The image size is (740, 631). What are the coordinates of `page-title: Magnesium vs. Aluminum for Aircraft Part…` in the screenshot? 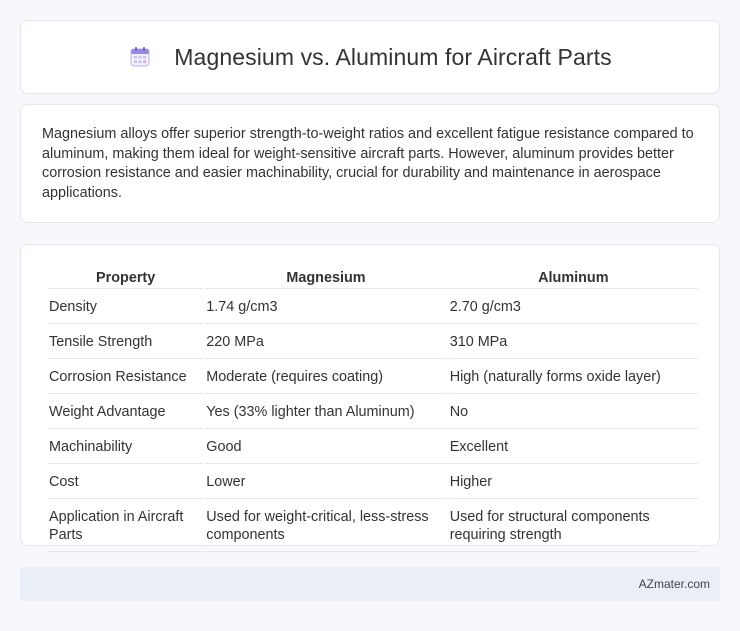 It's located at (393, 56).